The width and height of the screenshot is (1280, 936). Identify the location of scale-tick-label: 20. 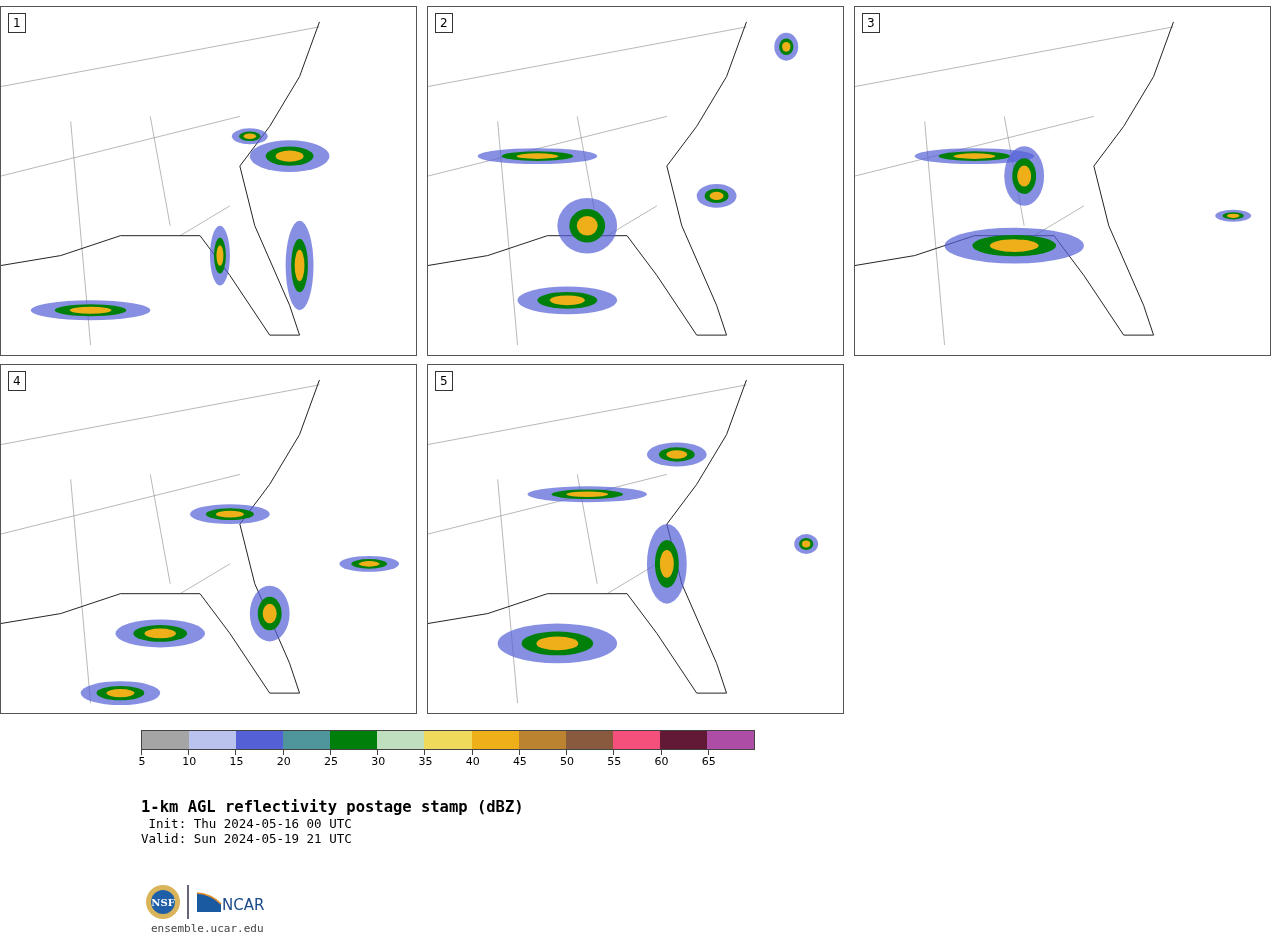
(283, 761).